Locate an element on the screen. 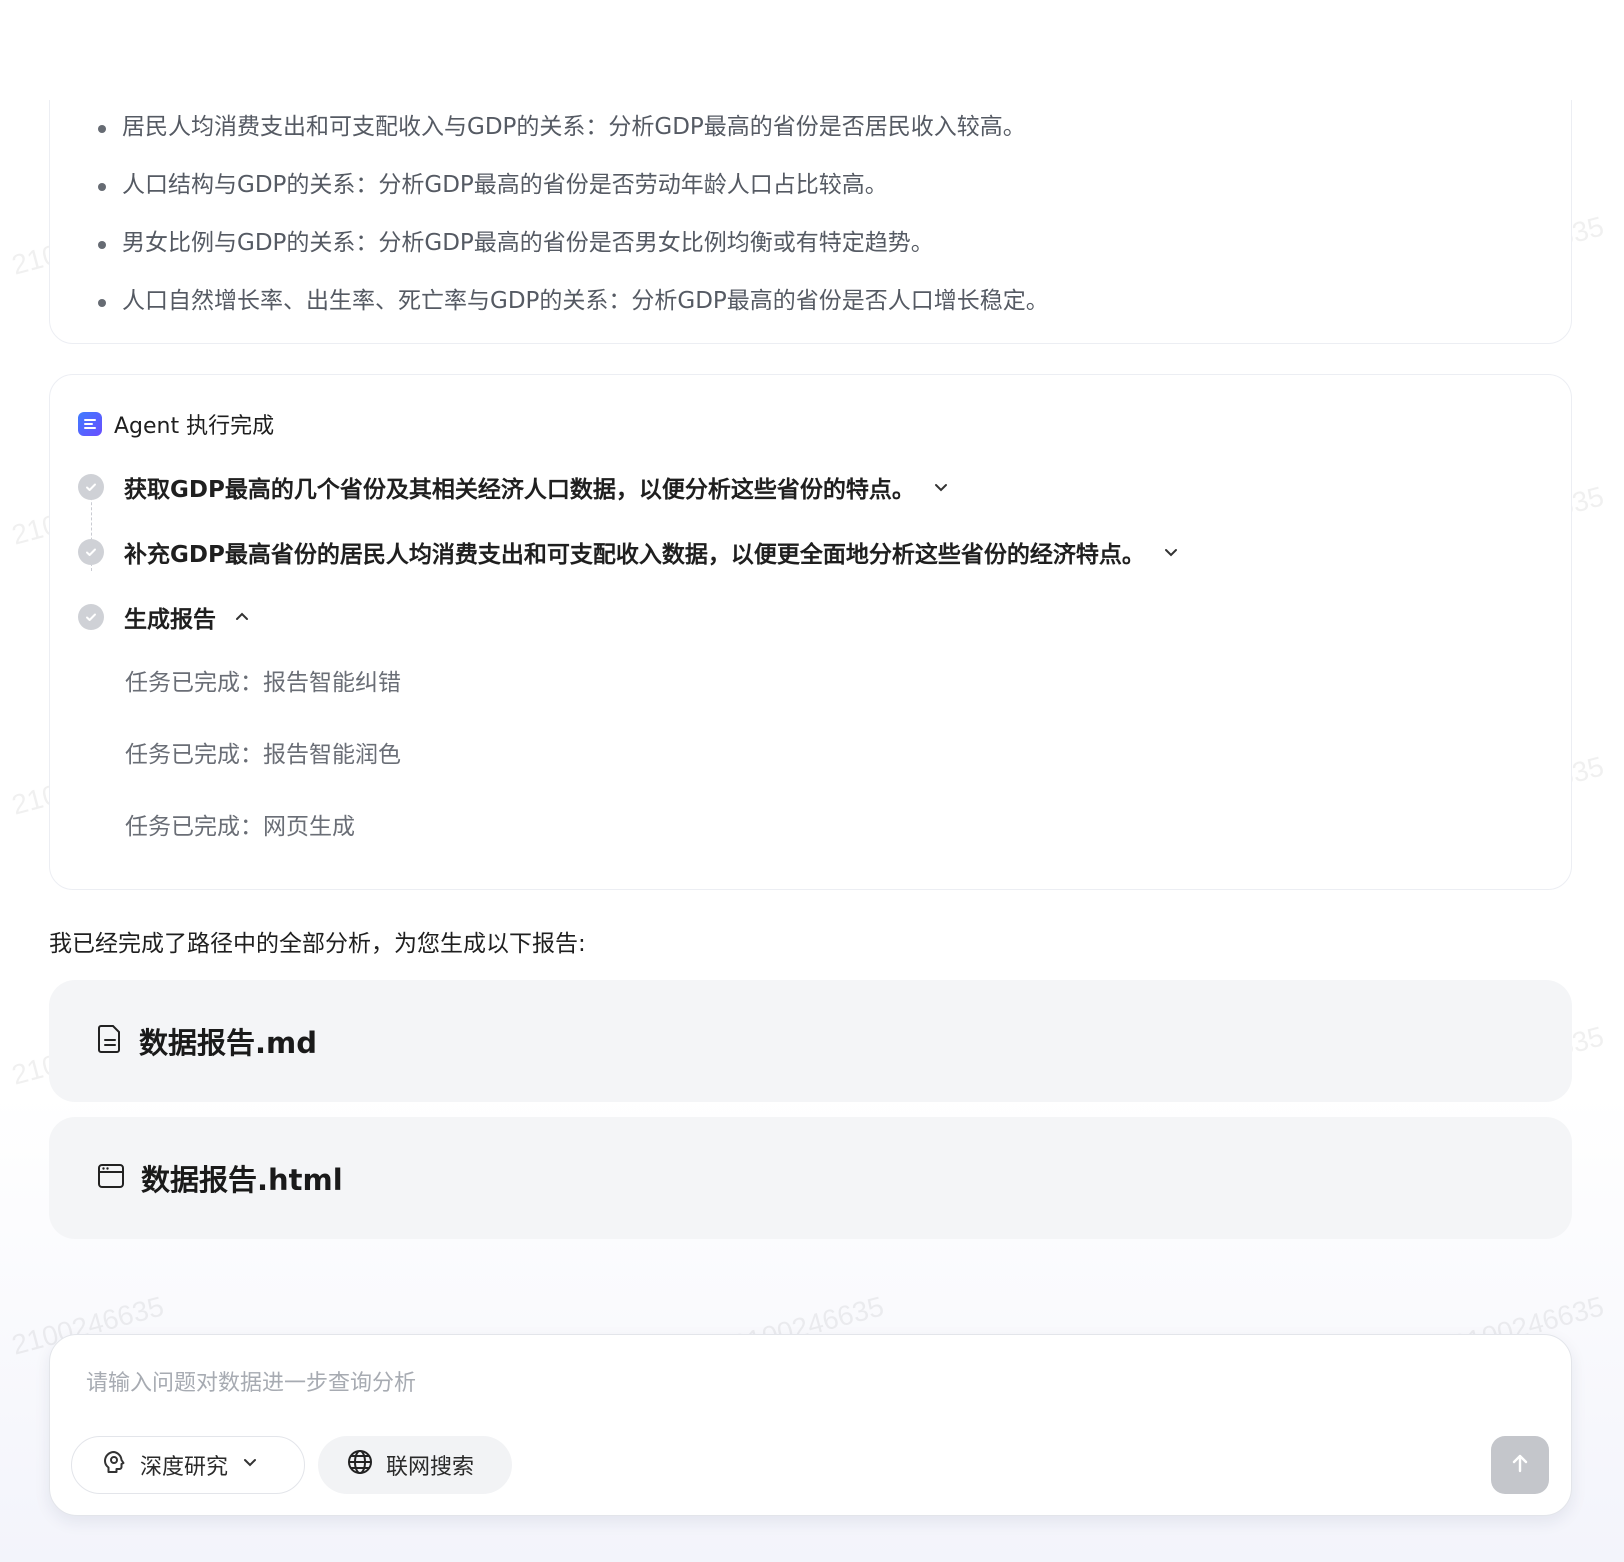 This screenshot has width=1624, height=1562. send-button is located at coordinates (1520, 1465).